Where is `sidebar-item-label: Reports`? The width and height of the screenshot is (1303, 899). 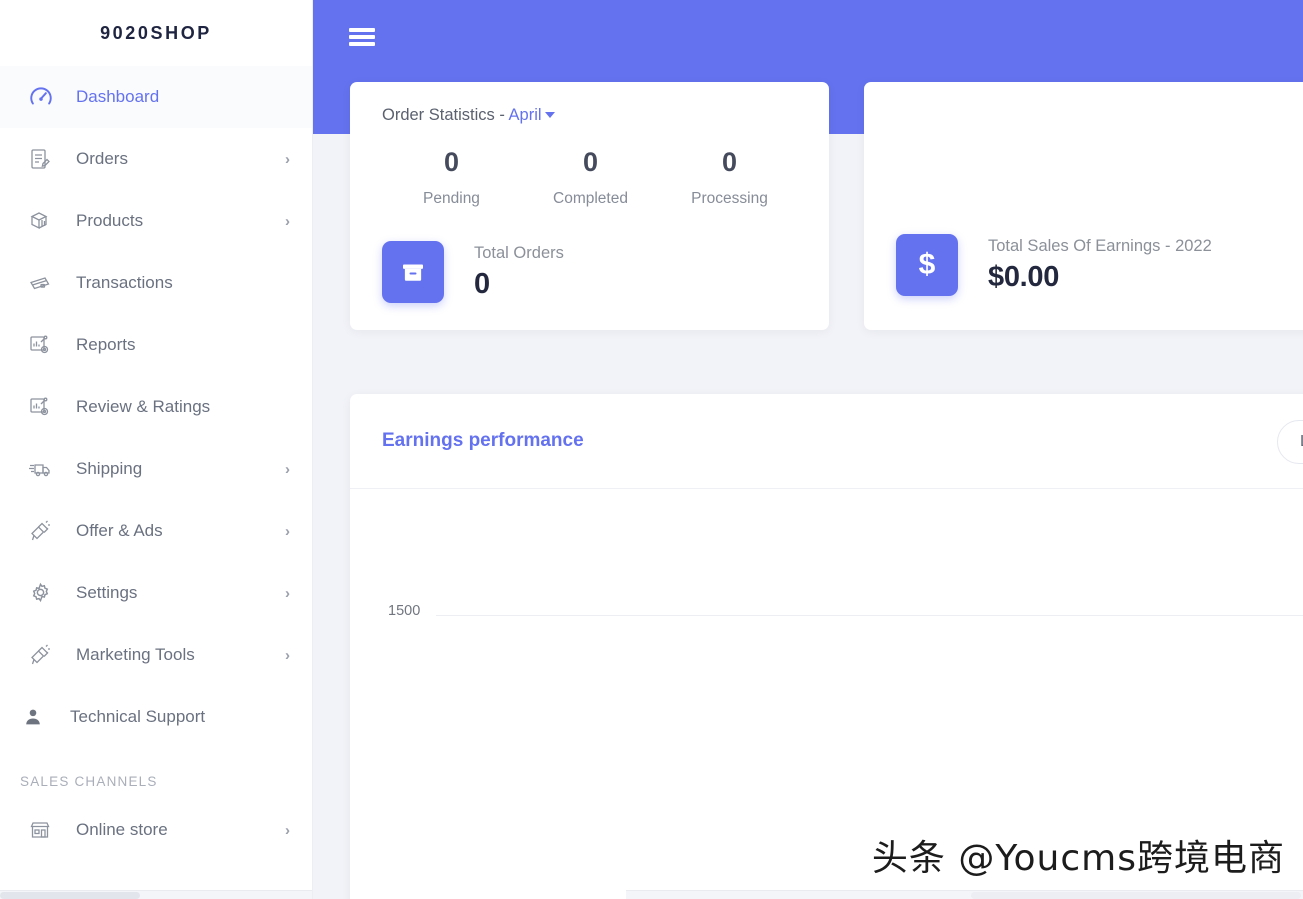 sidebar-item-label: Reports is located at coordinates (106, 344).